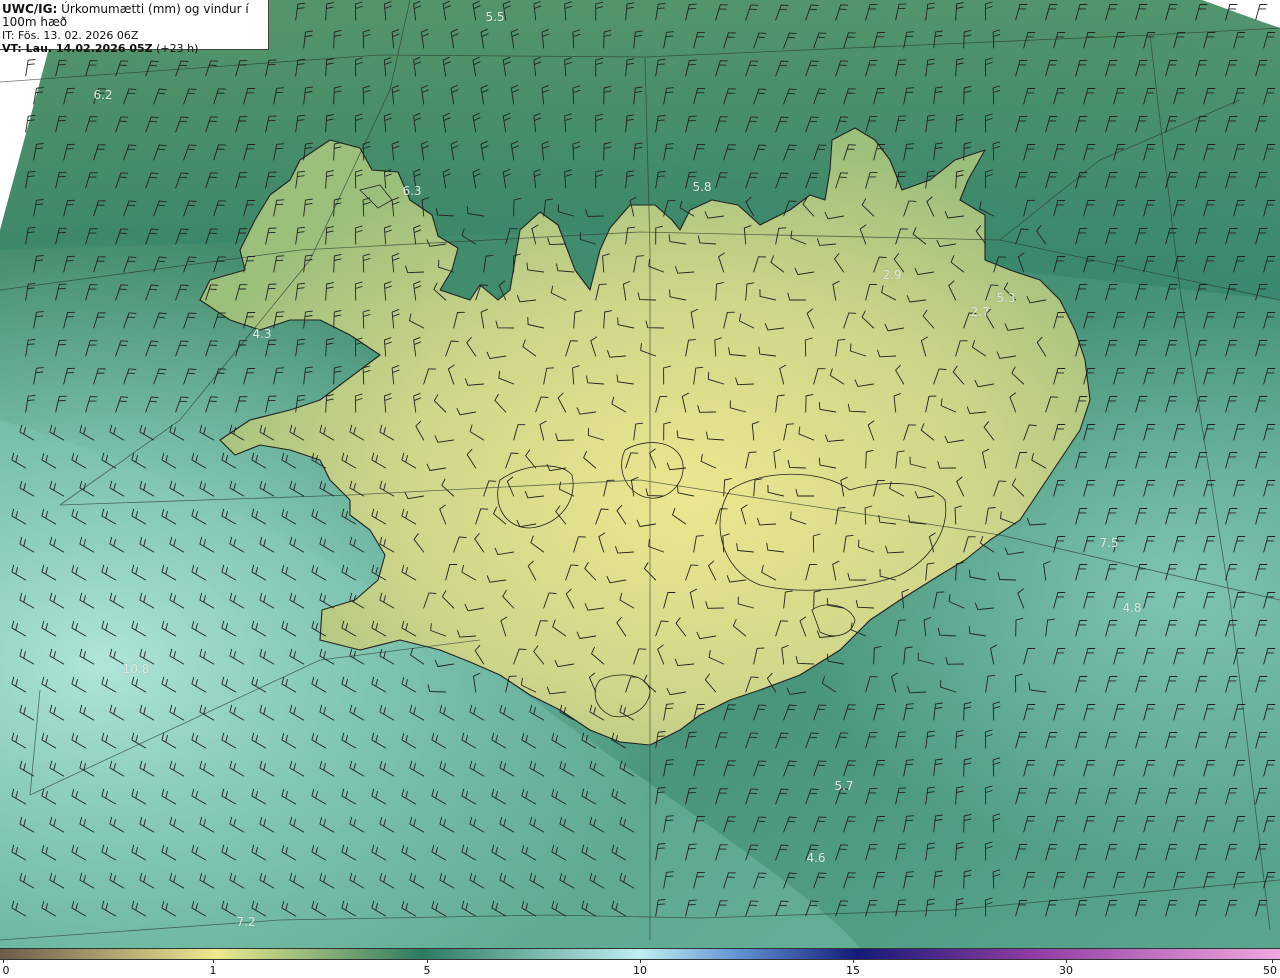 The height and width of the screenshot is (978, 1280). Describe the element at coordinates (495, 17) in the screenshot. I see `precip-value-label: 5.5` at that location.